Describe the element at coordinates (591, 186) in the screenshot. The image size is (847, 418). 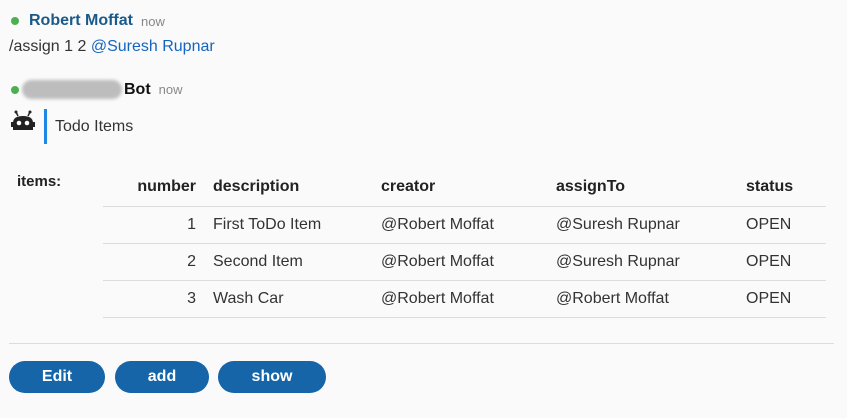
I see `column-header-assignto: assignTo` at that location.